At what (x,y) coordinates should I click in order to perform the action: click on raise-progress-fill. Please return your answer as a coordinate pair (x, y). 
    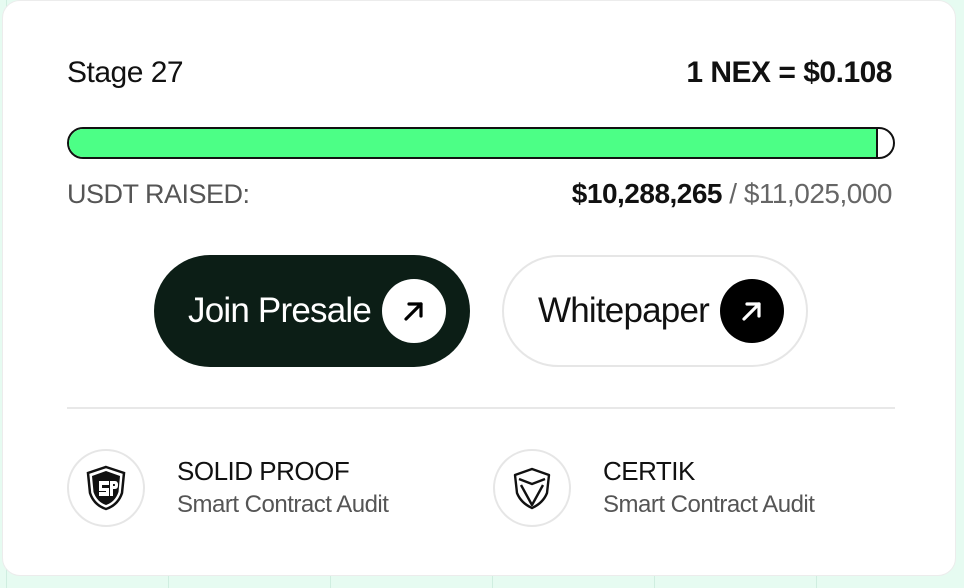
    Looking at the image, I should click on (473, 143).